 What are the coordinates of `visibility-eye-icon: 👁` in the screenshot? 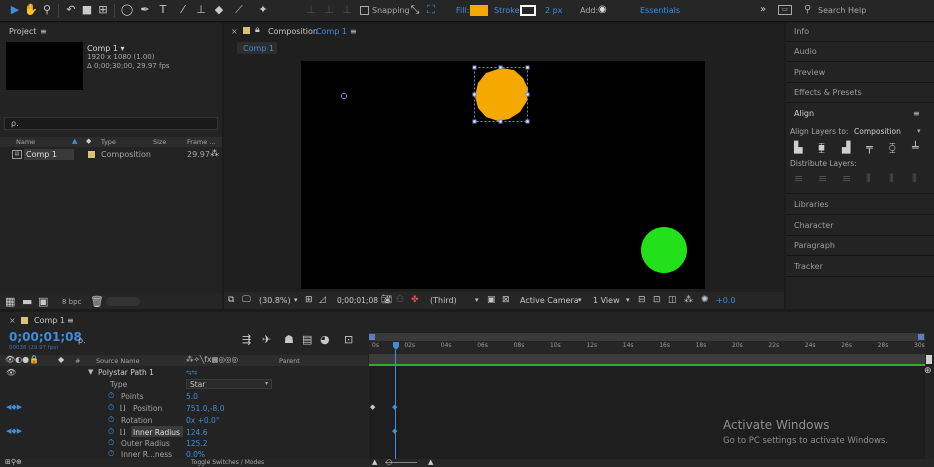 It's located at (11, 372).